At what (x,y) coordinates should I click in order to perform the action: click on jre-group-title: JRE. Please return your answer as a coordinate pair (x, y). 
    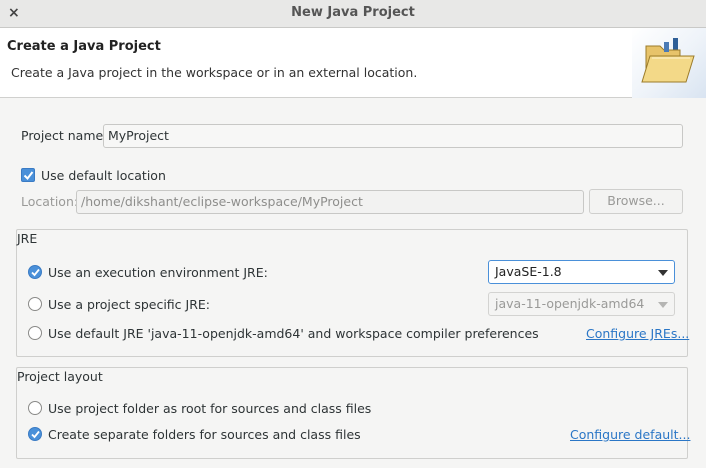
    Looking at the image, I should click on (27, 238).